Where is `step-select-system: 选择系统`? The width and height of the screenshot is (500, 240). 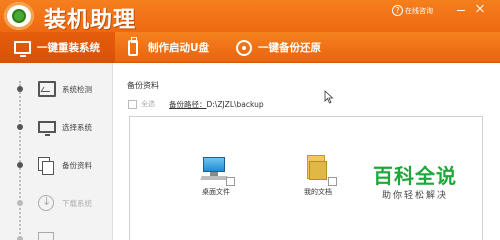
step-select-system: 选择系统 is located at coordinates (56, 127).